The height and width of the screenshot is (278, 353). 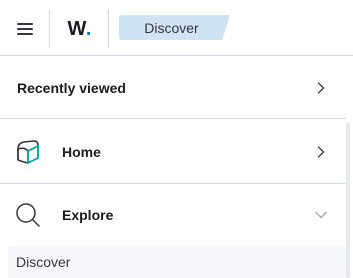 I want to click on explore-subitem-discover: Discover, so click(x=177, y=262).